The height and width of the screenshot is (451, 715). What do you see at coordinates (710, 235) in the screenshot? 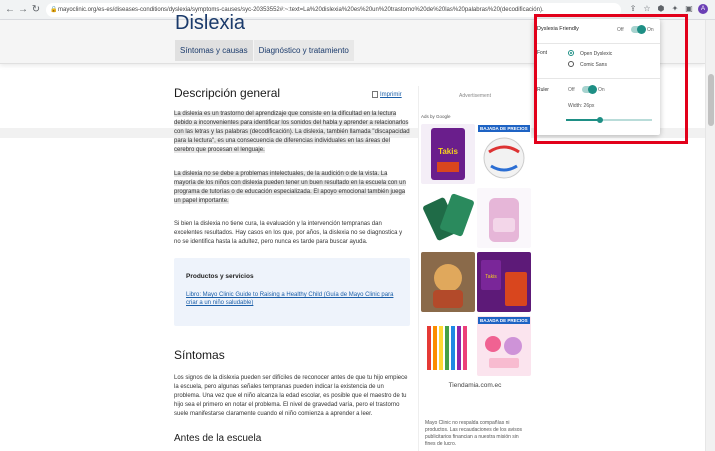
I see `page-scrollbar` at bounding box center [710, 235].